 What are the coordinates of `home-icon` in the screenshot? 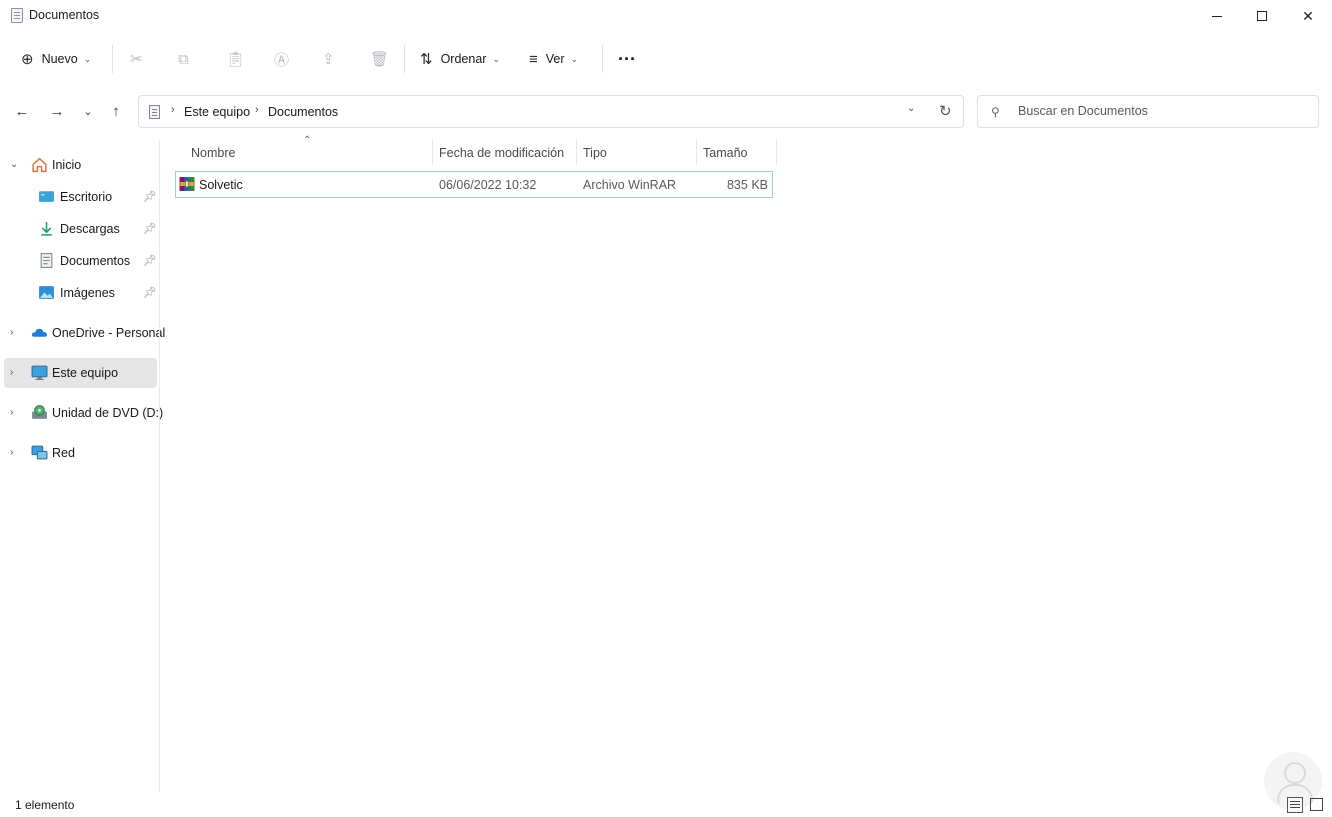 It's located at (39, 165).